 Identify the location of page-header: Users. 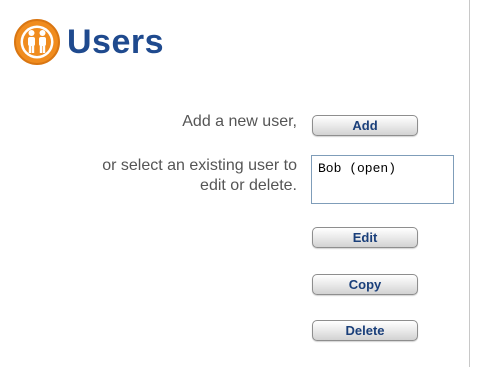
(88, 42).